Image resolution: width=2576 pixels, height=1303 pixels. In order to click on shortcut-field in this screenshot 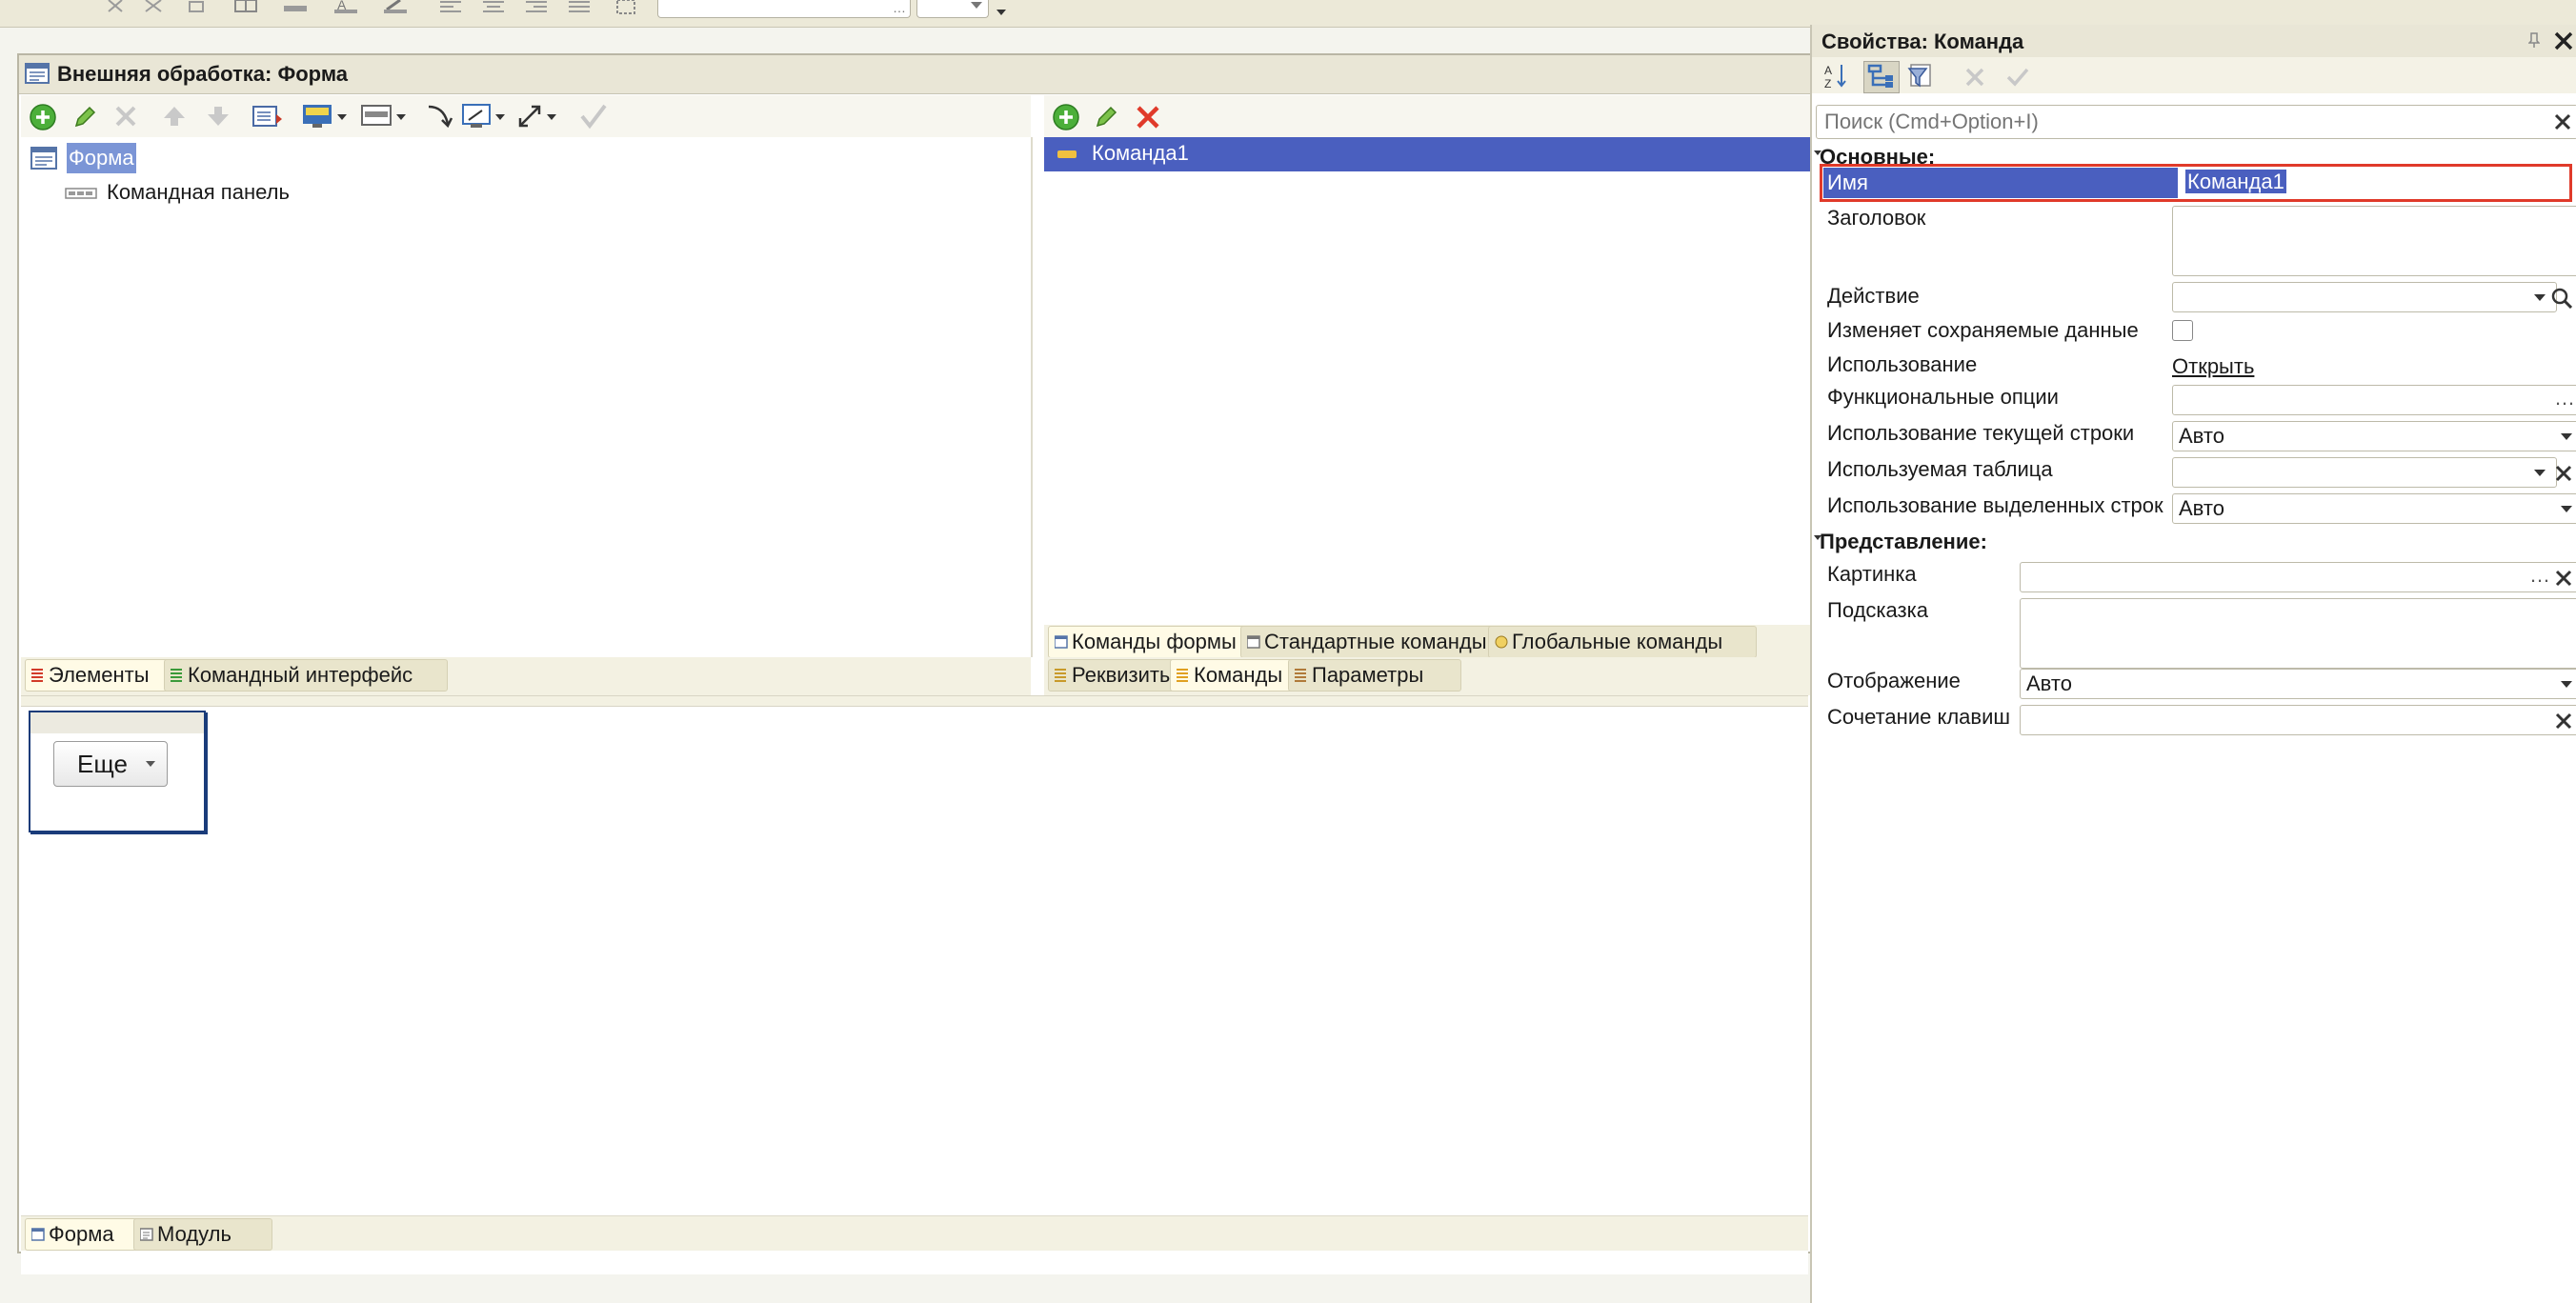, I will do `click(2298, 720)`.